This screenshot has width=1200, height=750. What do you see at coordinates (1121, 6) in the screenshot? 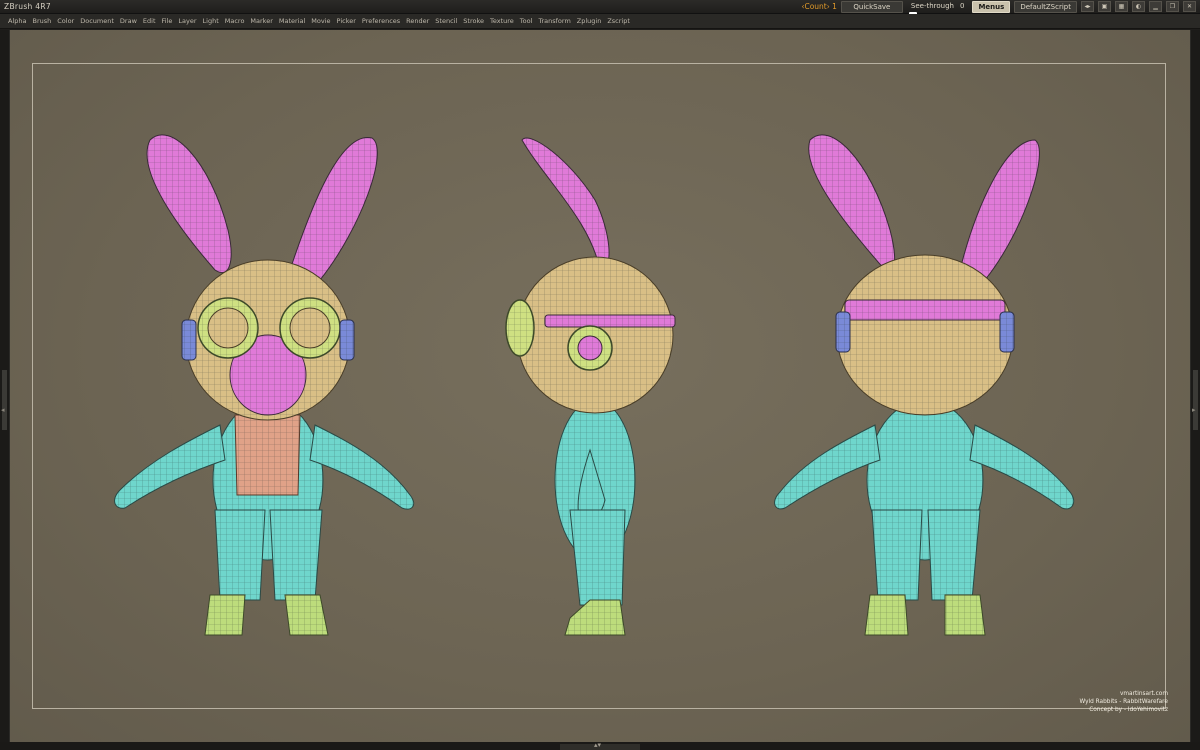
I see `ui-layout-alt-icon: ▦` at bounding box center [1121, 6].